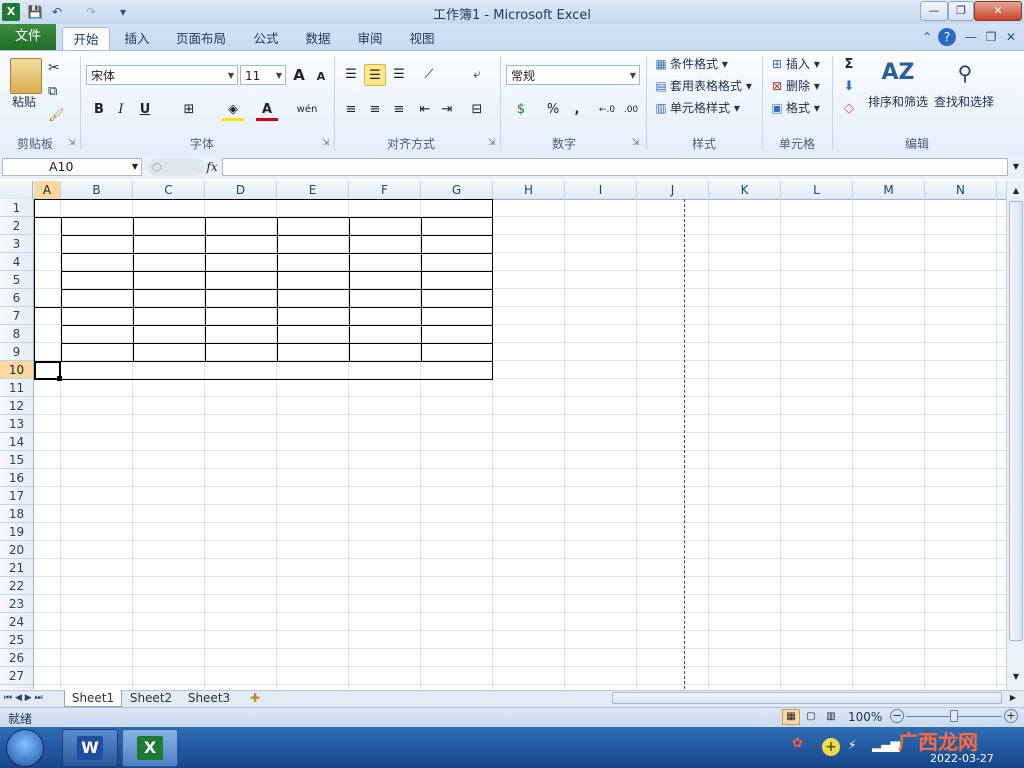  Describe the element at coordinates (90, 748) in the screenshot. I see `taskbar-word-button: W` at that location.